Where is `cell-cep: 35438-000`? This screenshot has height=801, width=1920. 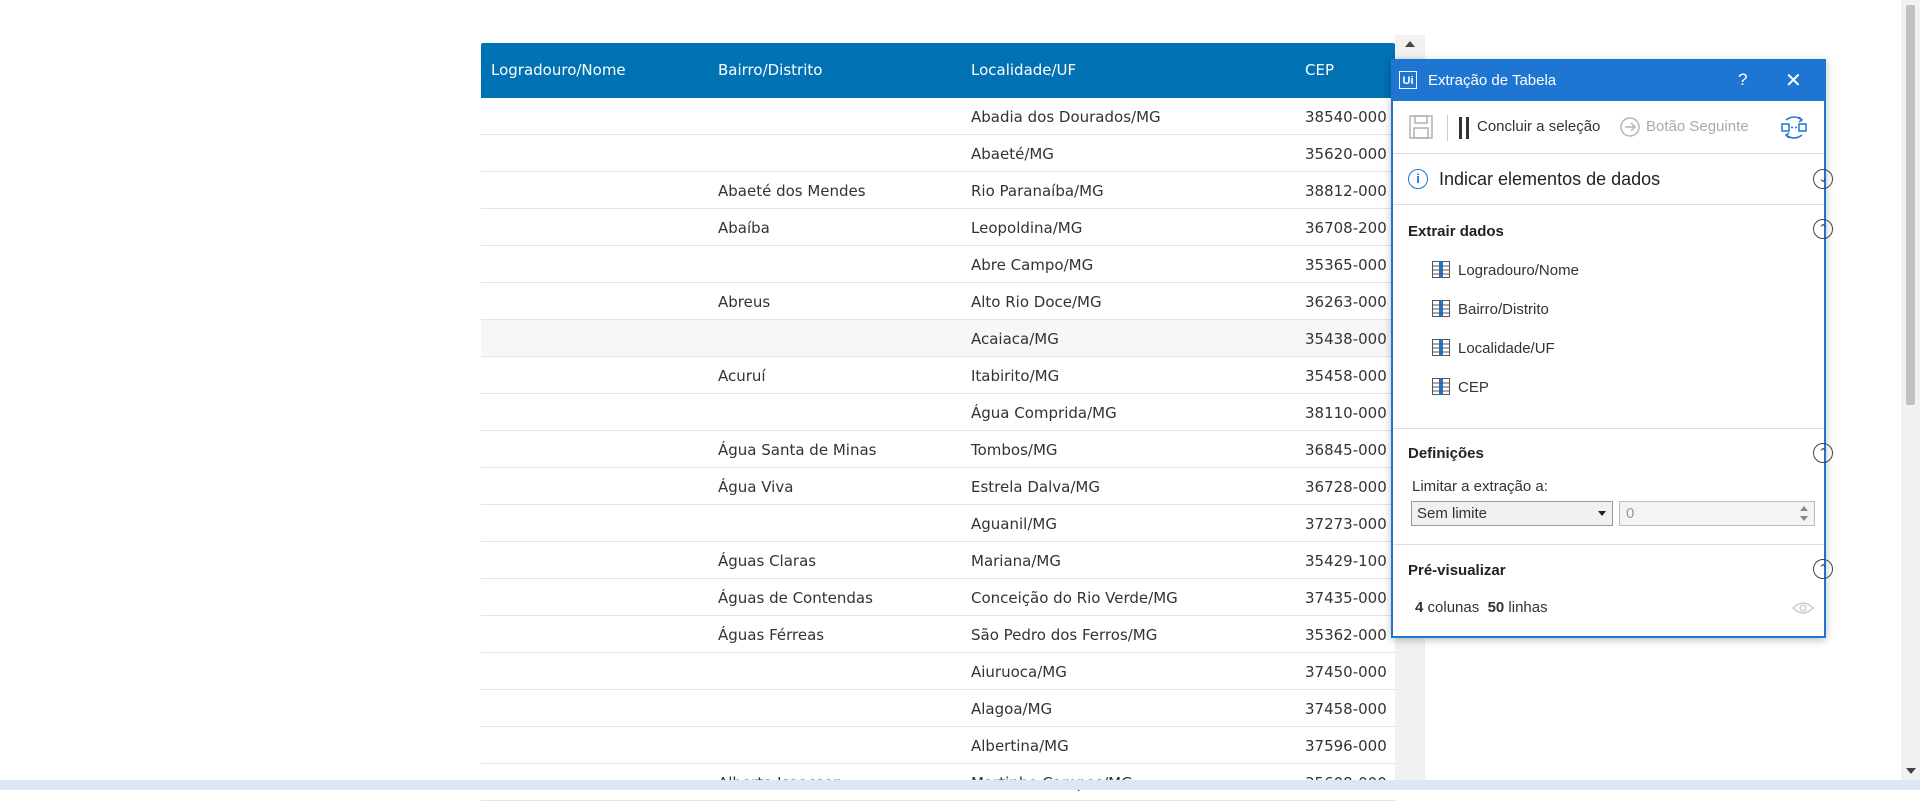 cell-cep: 35438-000 is located at coordinates (1346, 339).